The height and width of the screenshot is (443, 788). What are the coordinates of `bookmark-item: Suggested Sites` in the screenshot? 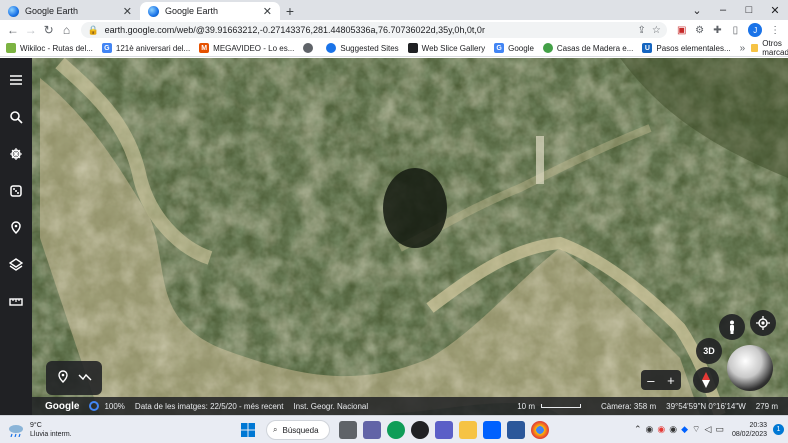 It's located at (362, 48).